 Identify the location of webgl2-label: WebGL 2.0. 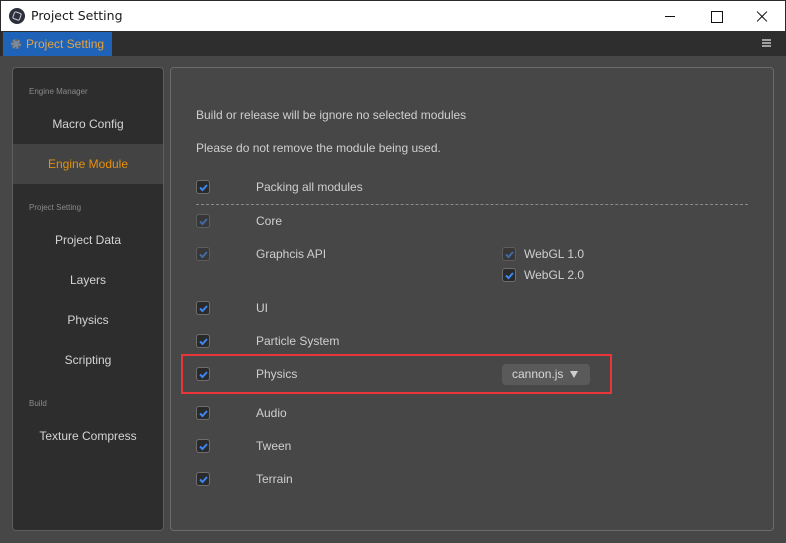
(554, 275).